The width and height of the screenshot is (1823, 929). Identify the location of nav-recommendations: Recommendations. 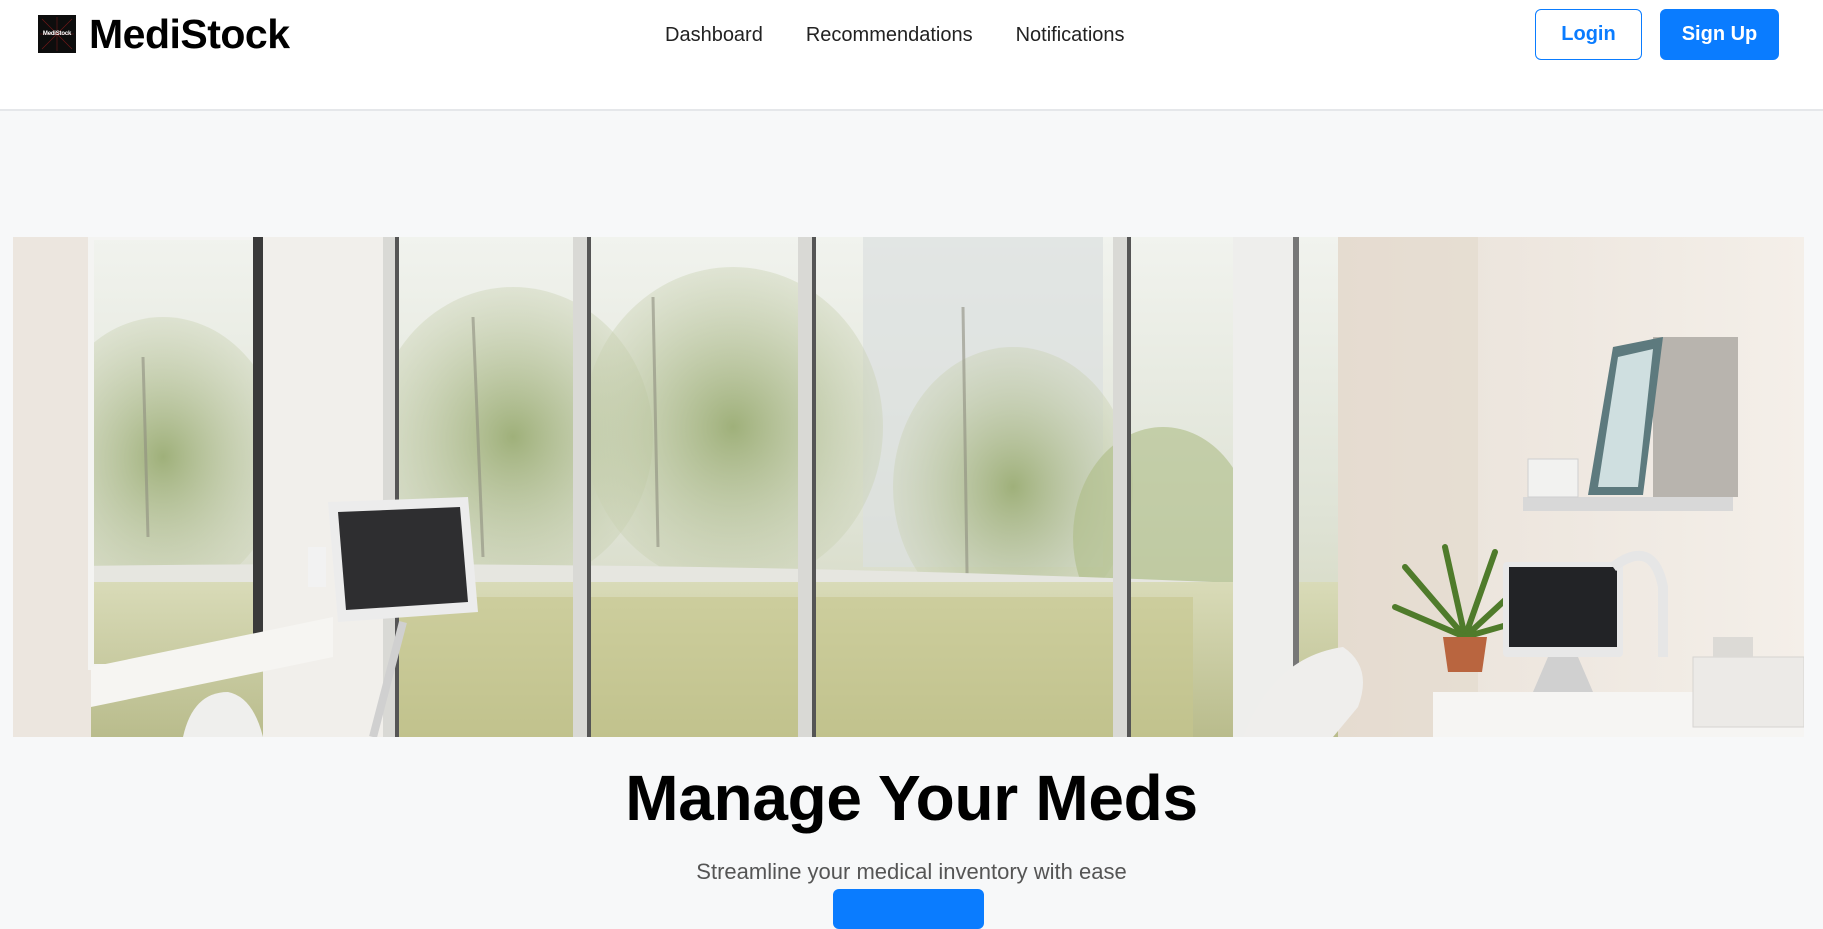
(889, 35).